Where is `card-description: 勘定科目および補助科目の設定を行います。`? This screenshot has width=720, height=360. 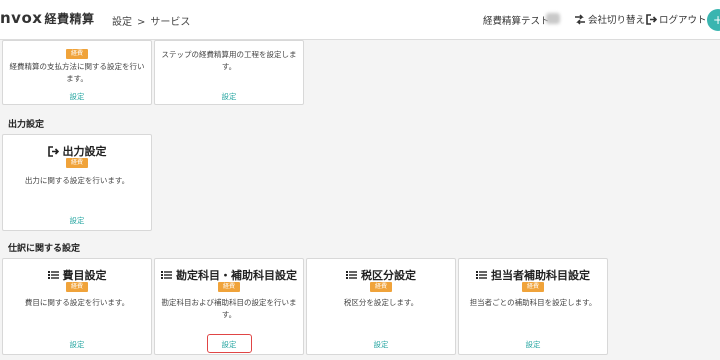 card-description: 勘定科目および補助科目の設定を行います。 is located at coordinates (229, 308).